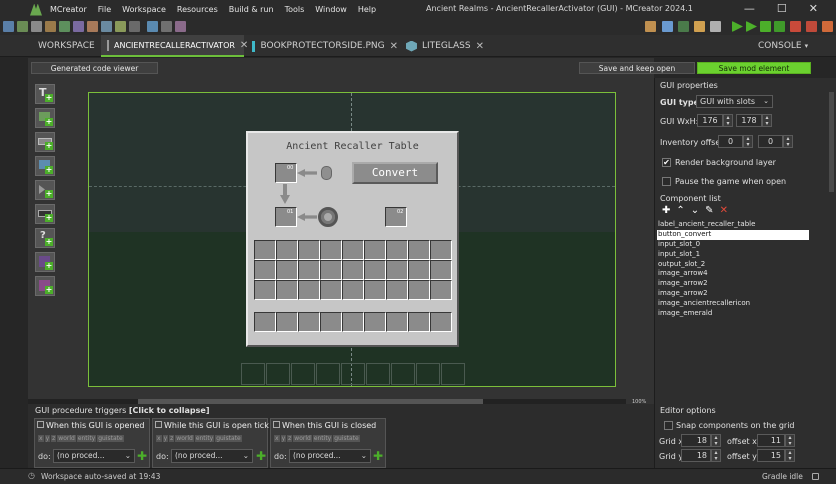  What do you see at coordinates (728, 120) in the screenshot?
I see `gui-width-spinner: ▴ ▾` at bounding box center [728, 120].